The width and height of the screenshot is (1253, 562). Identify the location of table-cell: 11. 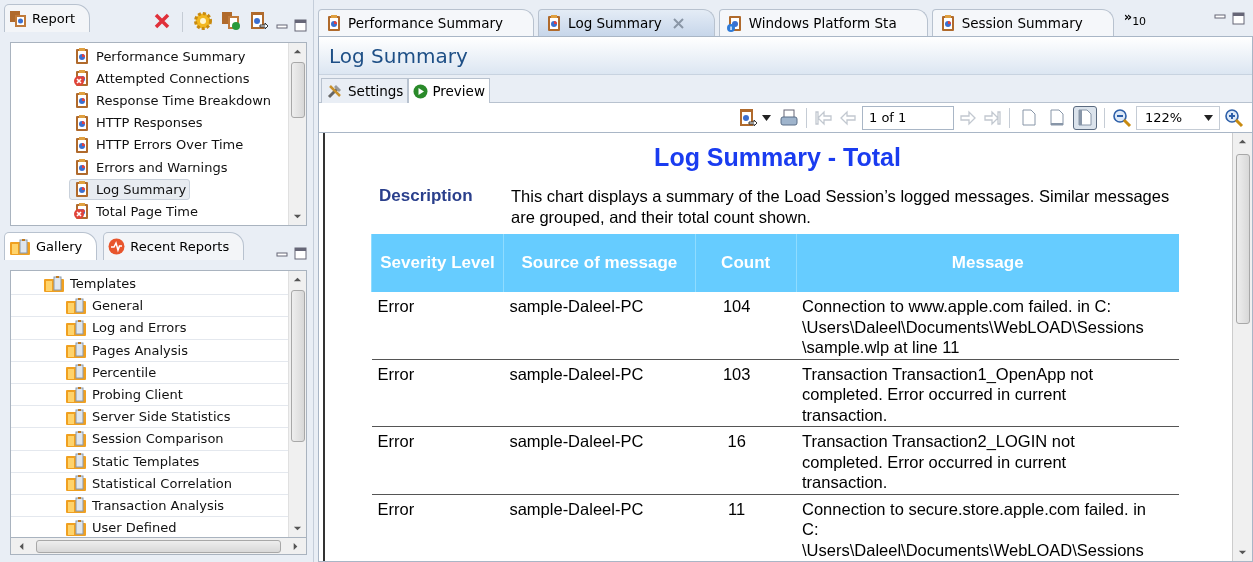
(746, 527).